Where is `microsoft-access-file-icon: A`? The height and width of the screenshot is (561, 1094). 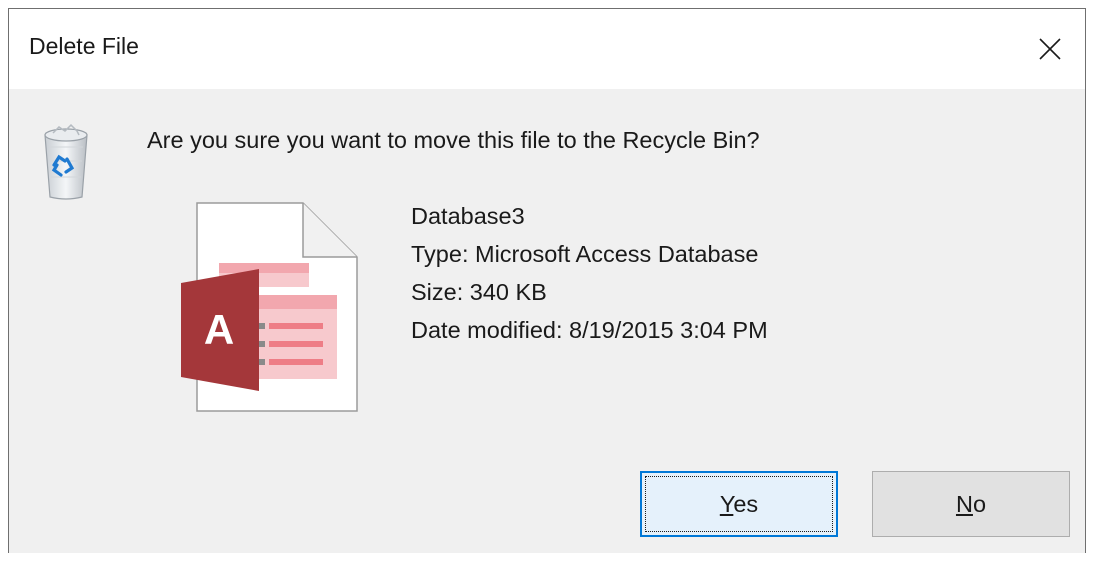 microsoft-access-file-icon: A is located at coordinates (269, 307).